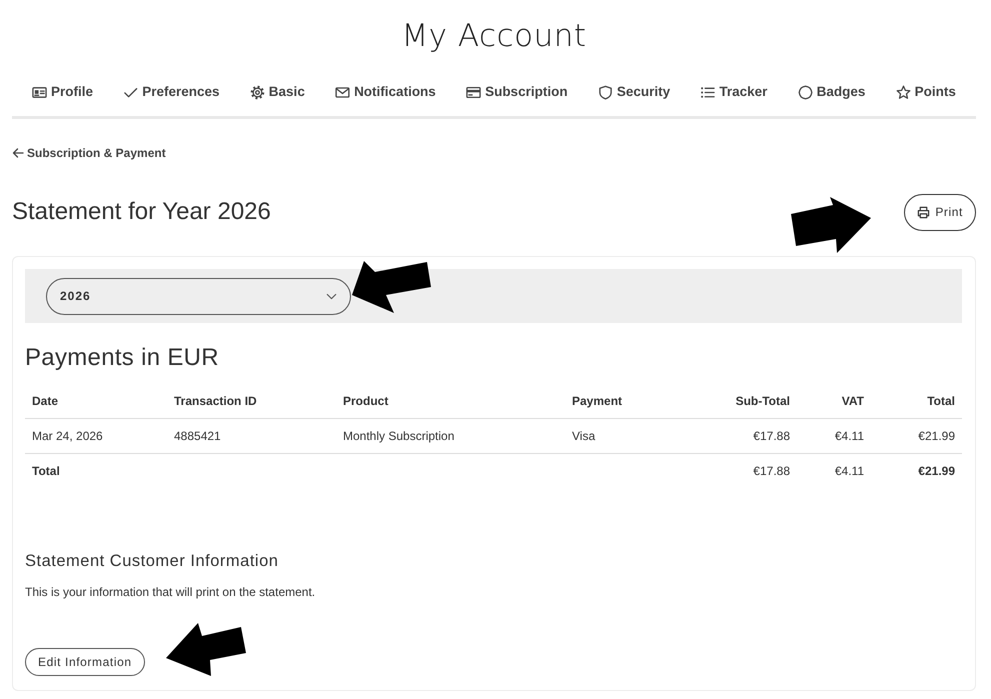 The image size is (991, 699). I want to click on section-title: Payments in EUR, so click(122, 358).